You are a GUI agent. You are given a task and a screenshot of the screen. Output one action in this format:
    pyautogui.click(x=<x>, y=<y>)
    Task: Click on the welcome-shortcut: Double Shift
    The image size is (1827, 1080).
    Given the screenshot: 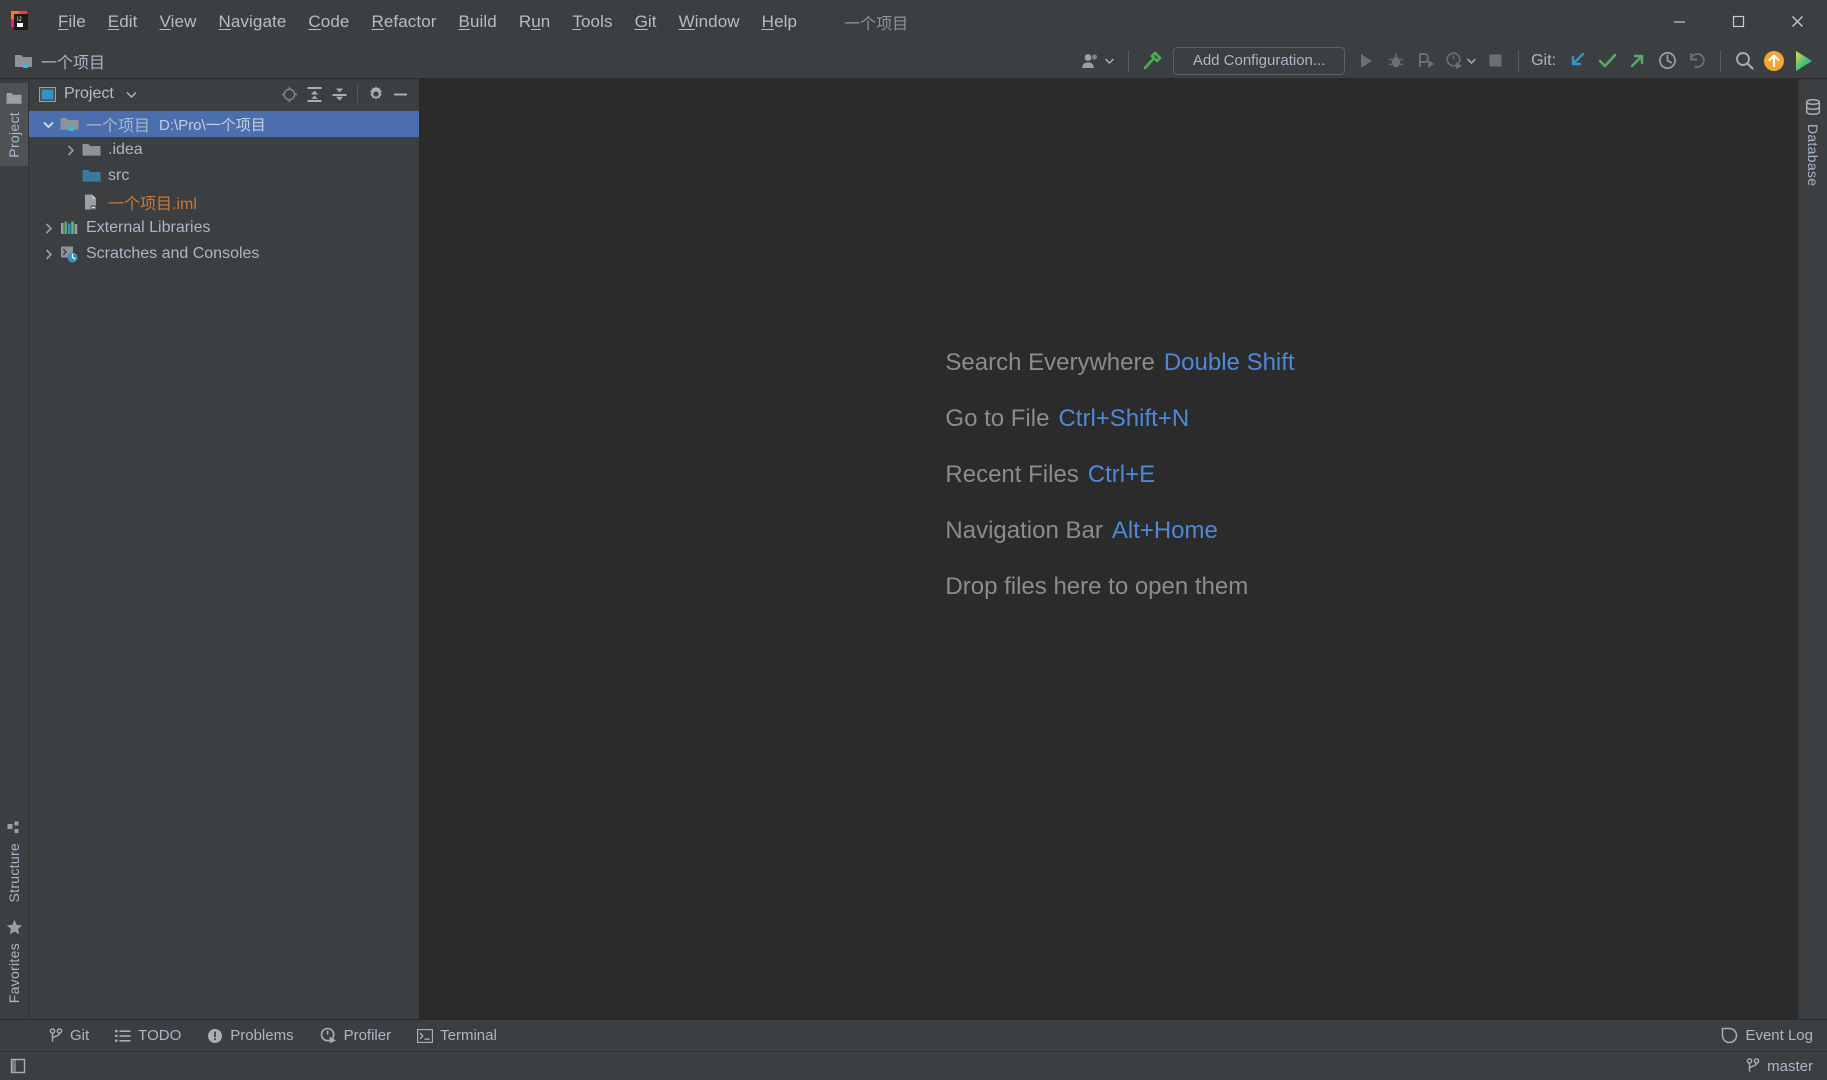 What is the action you would take?
    pyautogui.click(x=1229, y=362)
    